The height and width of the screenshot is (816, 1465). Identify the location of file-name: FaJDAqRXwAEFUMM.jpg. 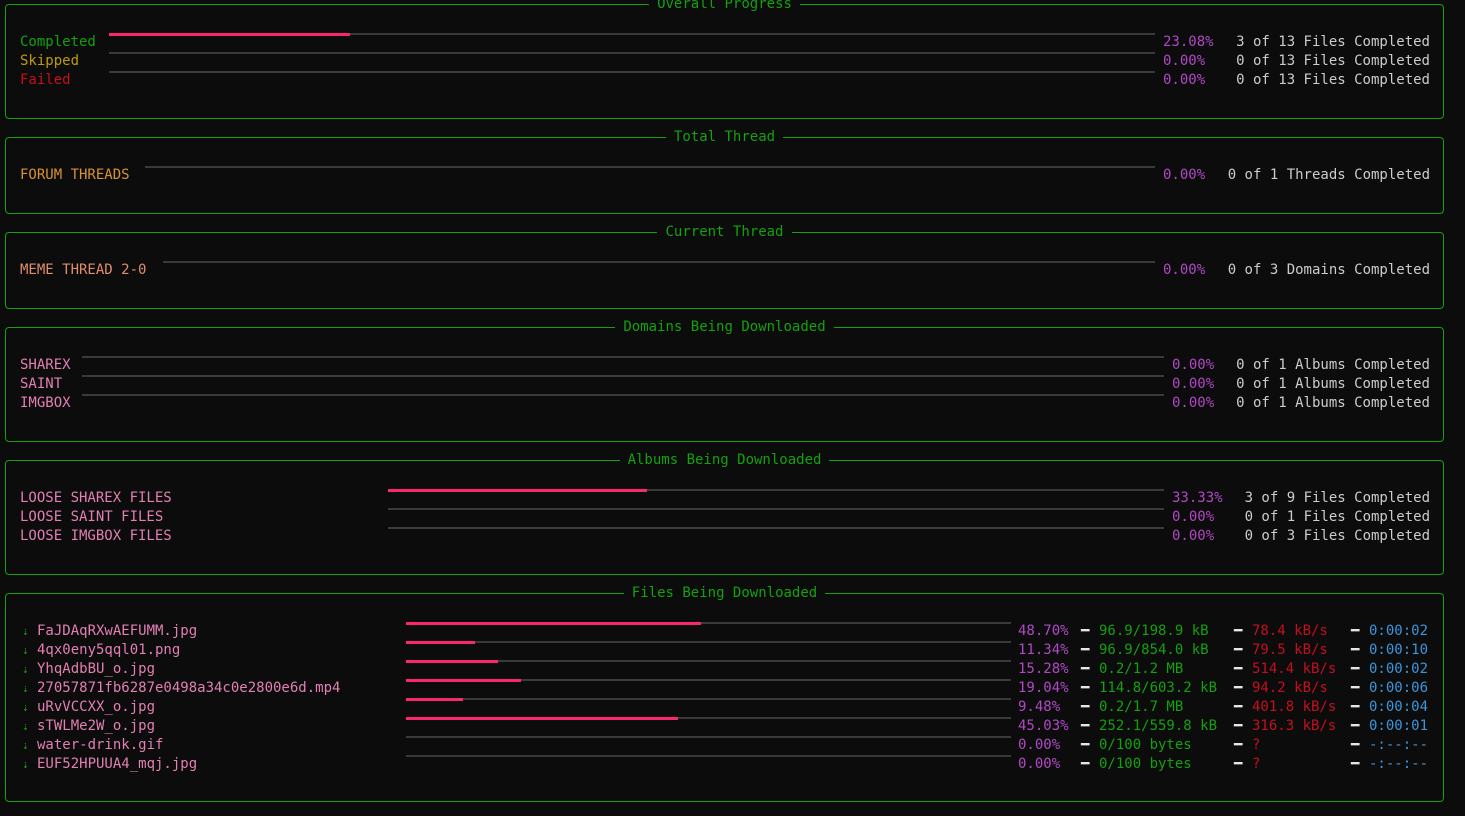
(117, 631).